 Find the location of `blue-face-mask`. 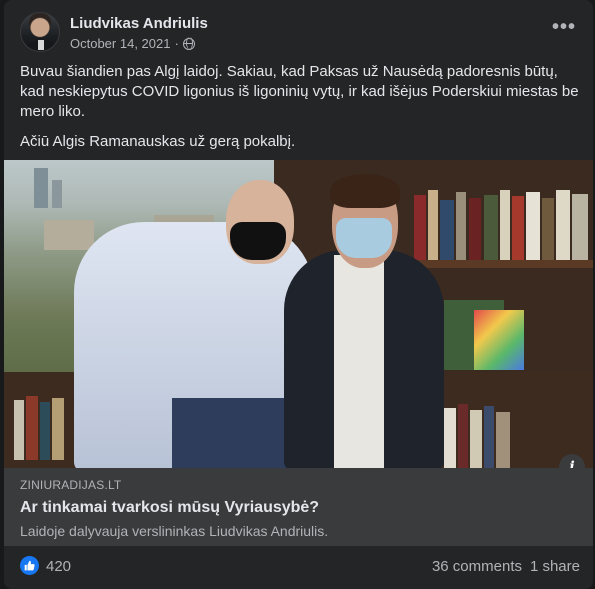

blue-face-mask is located at coordinates (364, 238).